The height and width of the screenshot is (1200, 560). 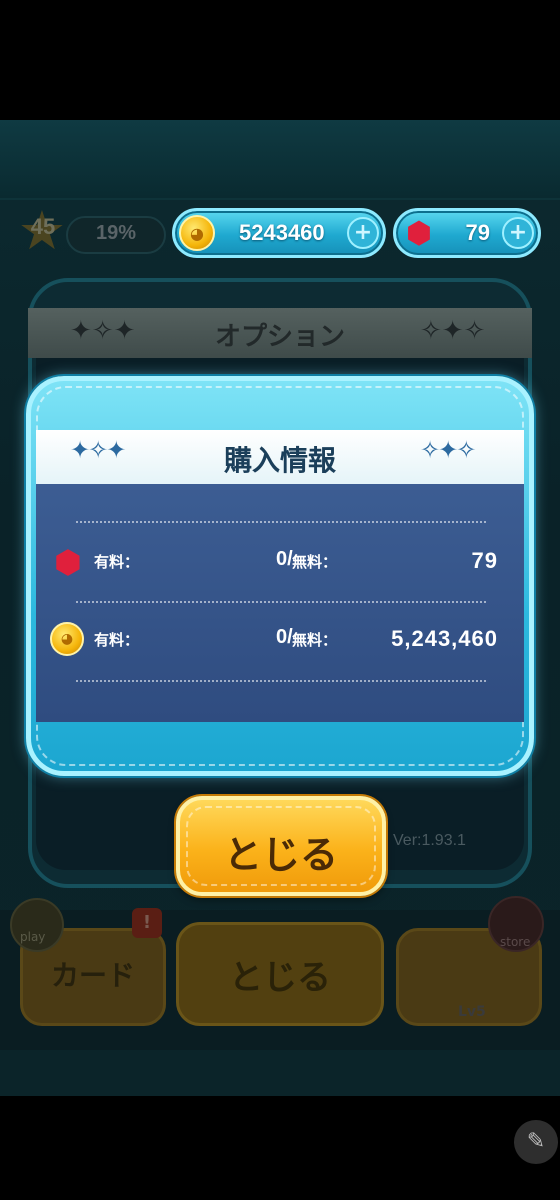 What do you see at coordinates (147, 923) in the screenshot?
I see `notification-badge: !` at bounding box center [147, 923].